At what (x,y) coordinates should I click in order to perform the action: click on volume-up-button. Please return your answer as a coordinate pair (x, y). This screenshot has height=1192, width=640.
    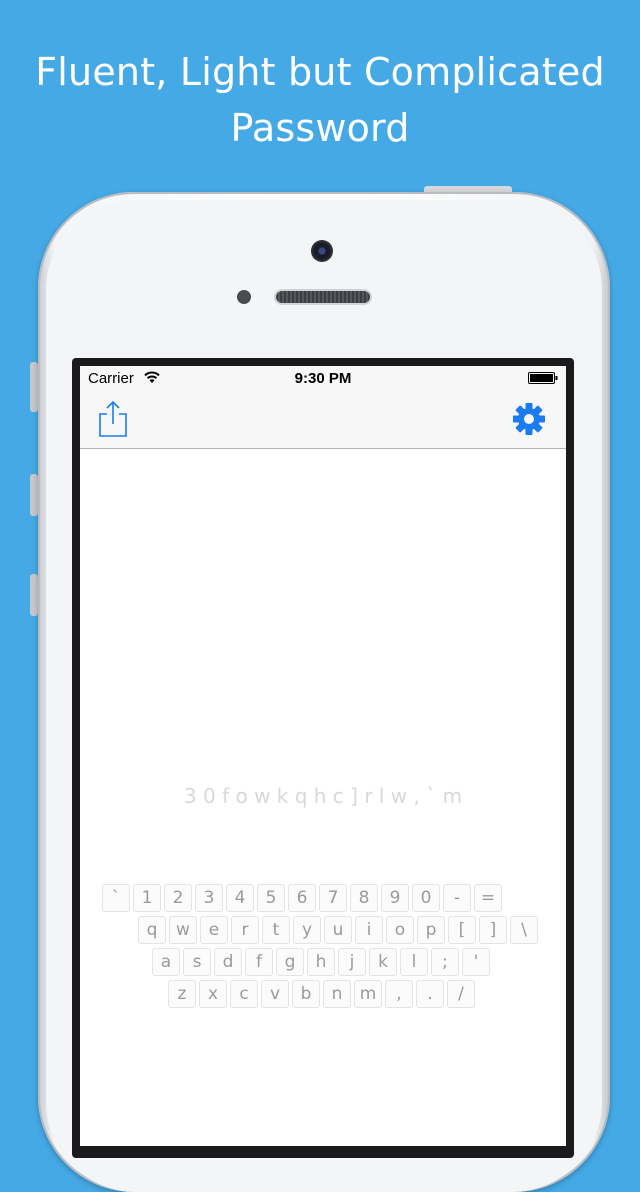
    Looking at the image, I should click on (34, 495).